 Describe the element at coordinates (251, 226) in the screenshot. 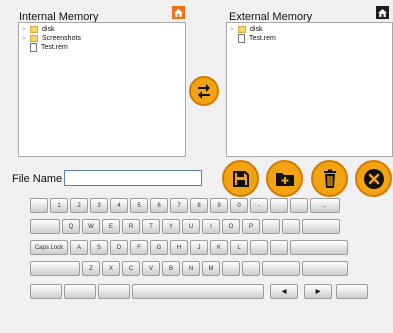

I see `key-p: P` at that location.